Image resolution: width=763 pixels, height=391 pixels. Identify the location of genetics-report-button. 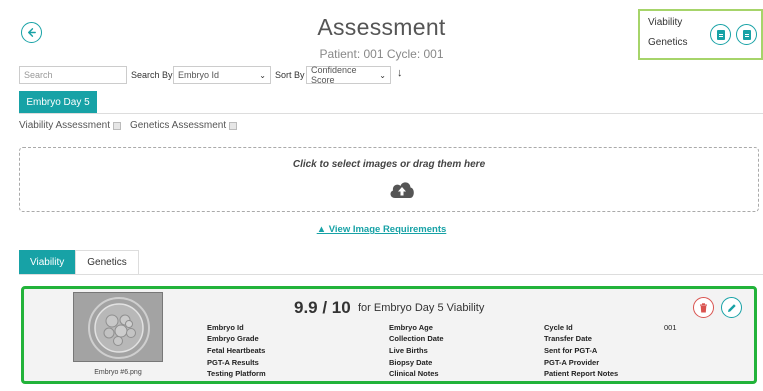
(746, 34).